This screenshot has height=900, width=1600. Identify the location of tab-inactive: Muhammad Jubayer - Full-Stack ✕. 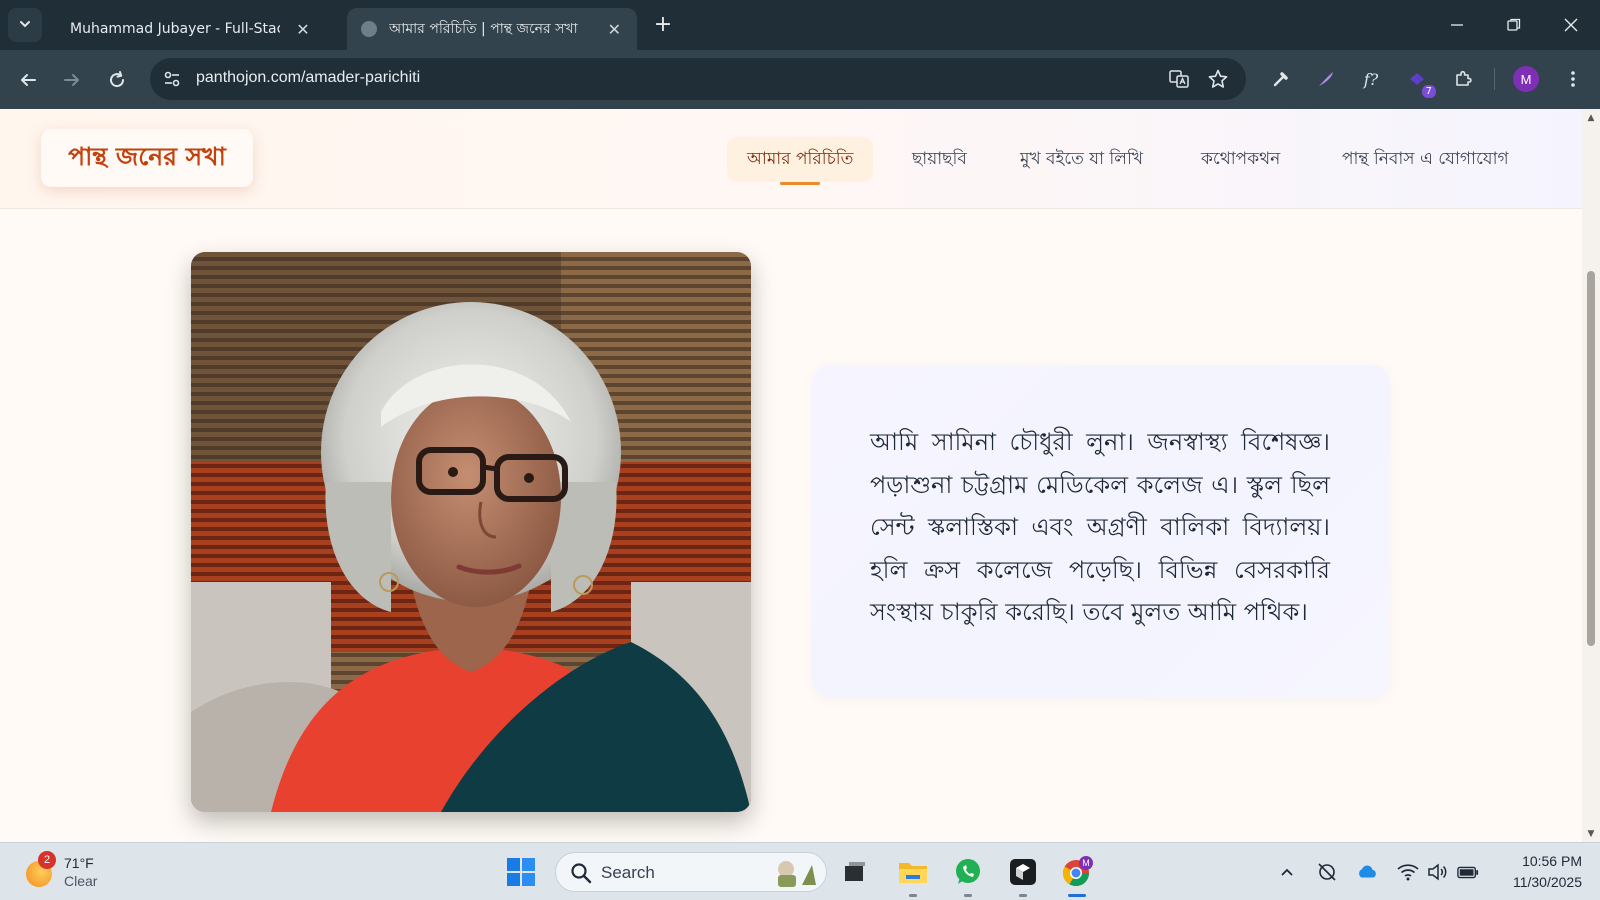
(199, 29).